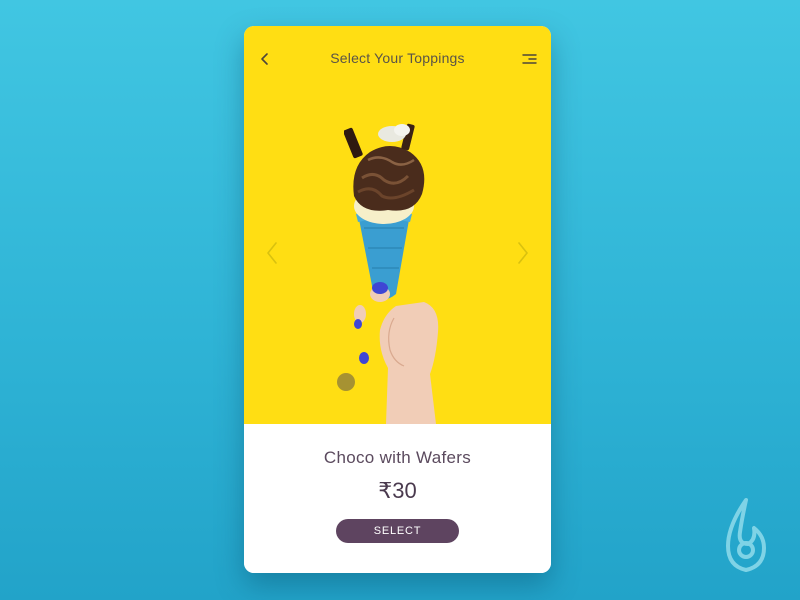  Describe the element at coordinates (385, 490) in the screenshot. I see `currency-symbol: ₹` at that location.